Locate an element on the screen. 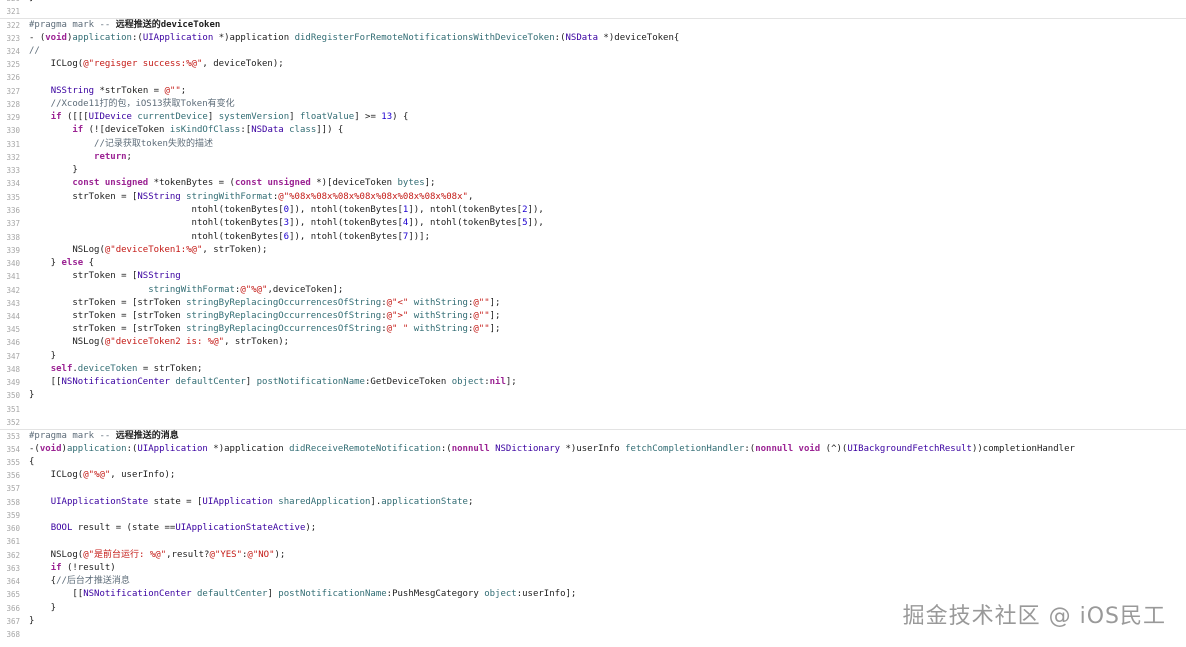 Image resolution: width=1186 pixels, height=647 pixels. code-line: 333 } is located at coordinates (593, 170).